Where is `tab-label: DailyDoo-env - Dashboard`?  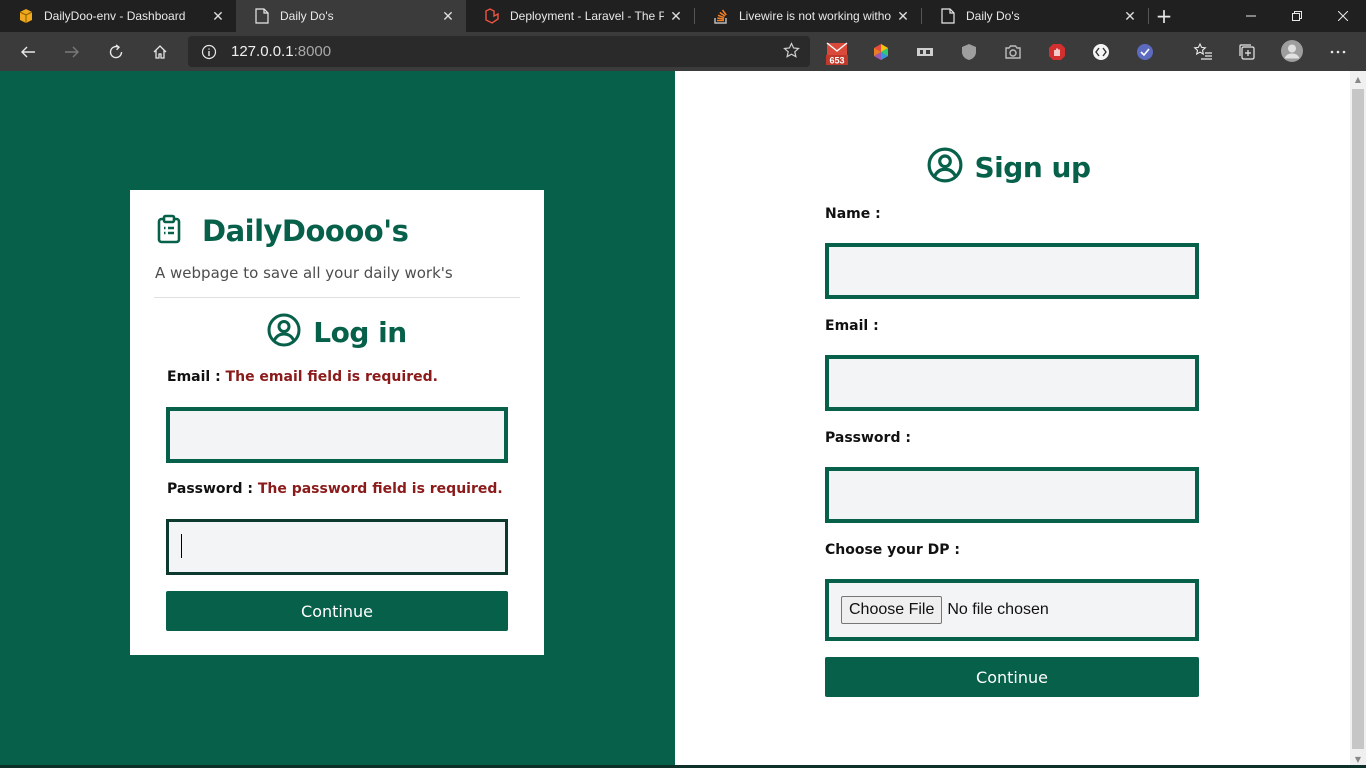
tab-label: DailyDoo-env - Dashboard is located at coordinates (115, 16).